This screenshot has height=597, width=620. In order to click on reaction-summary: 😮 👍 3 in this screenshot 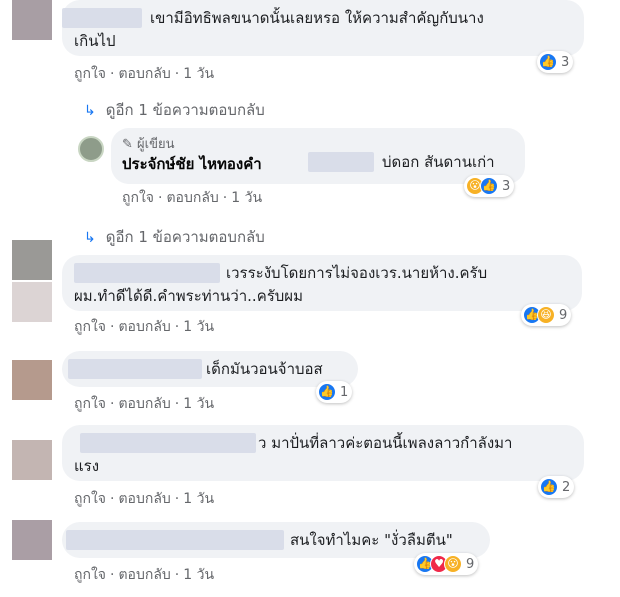, I will do `click(489, 186)`.